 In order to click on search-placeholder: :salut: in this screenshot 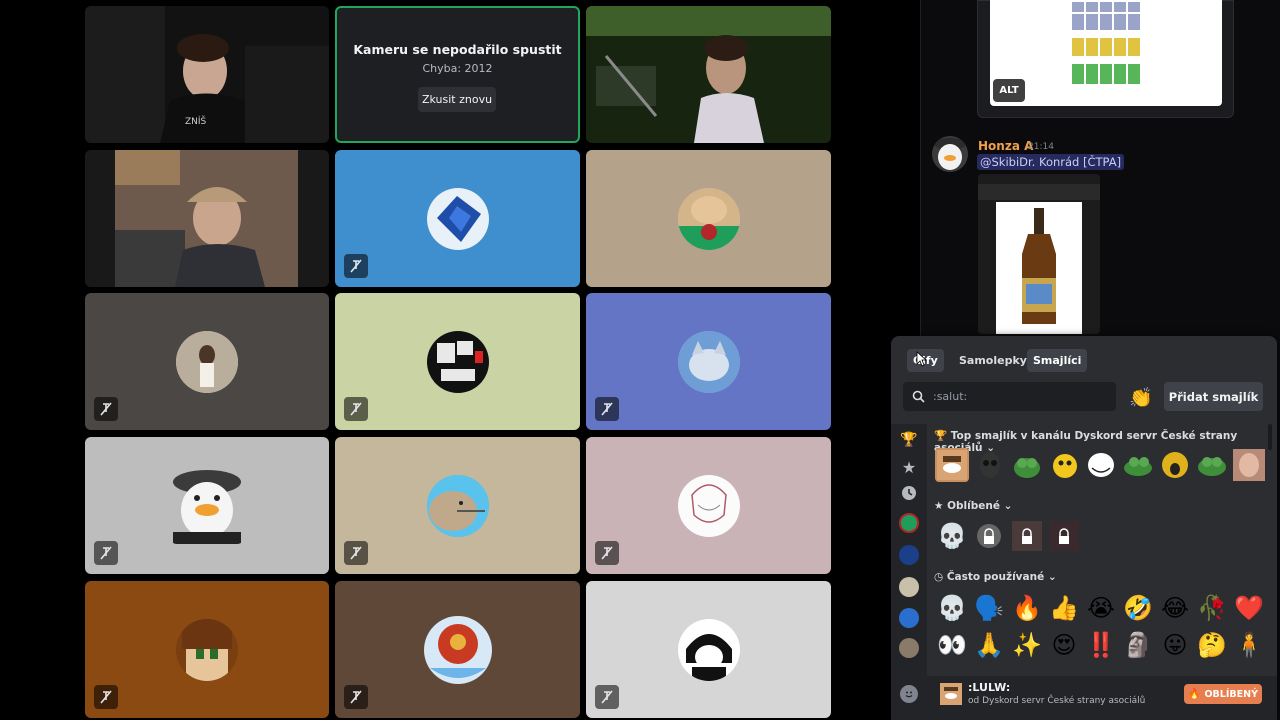, I will do `click(950, 396)`.